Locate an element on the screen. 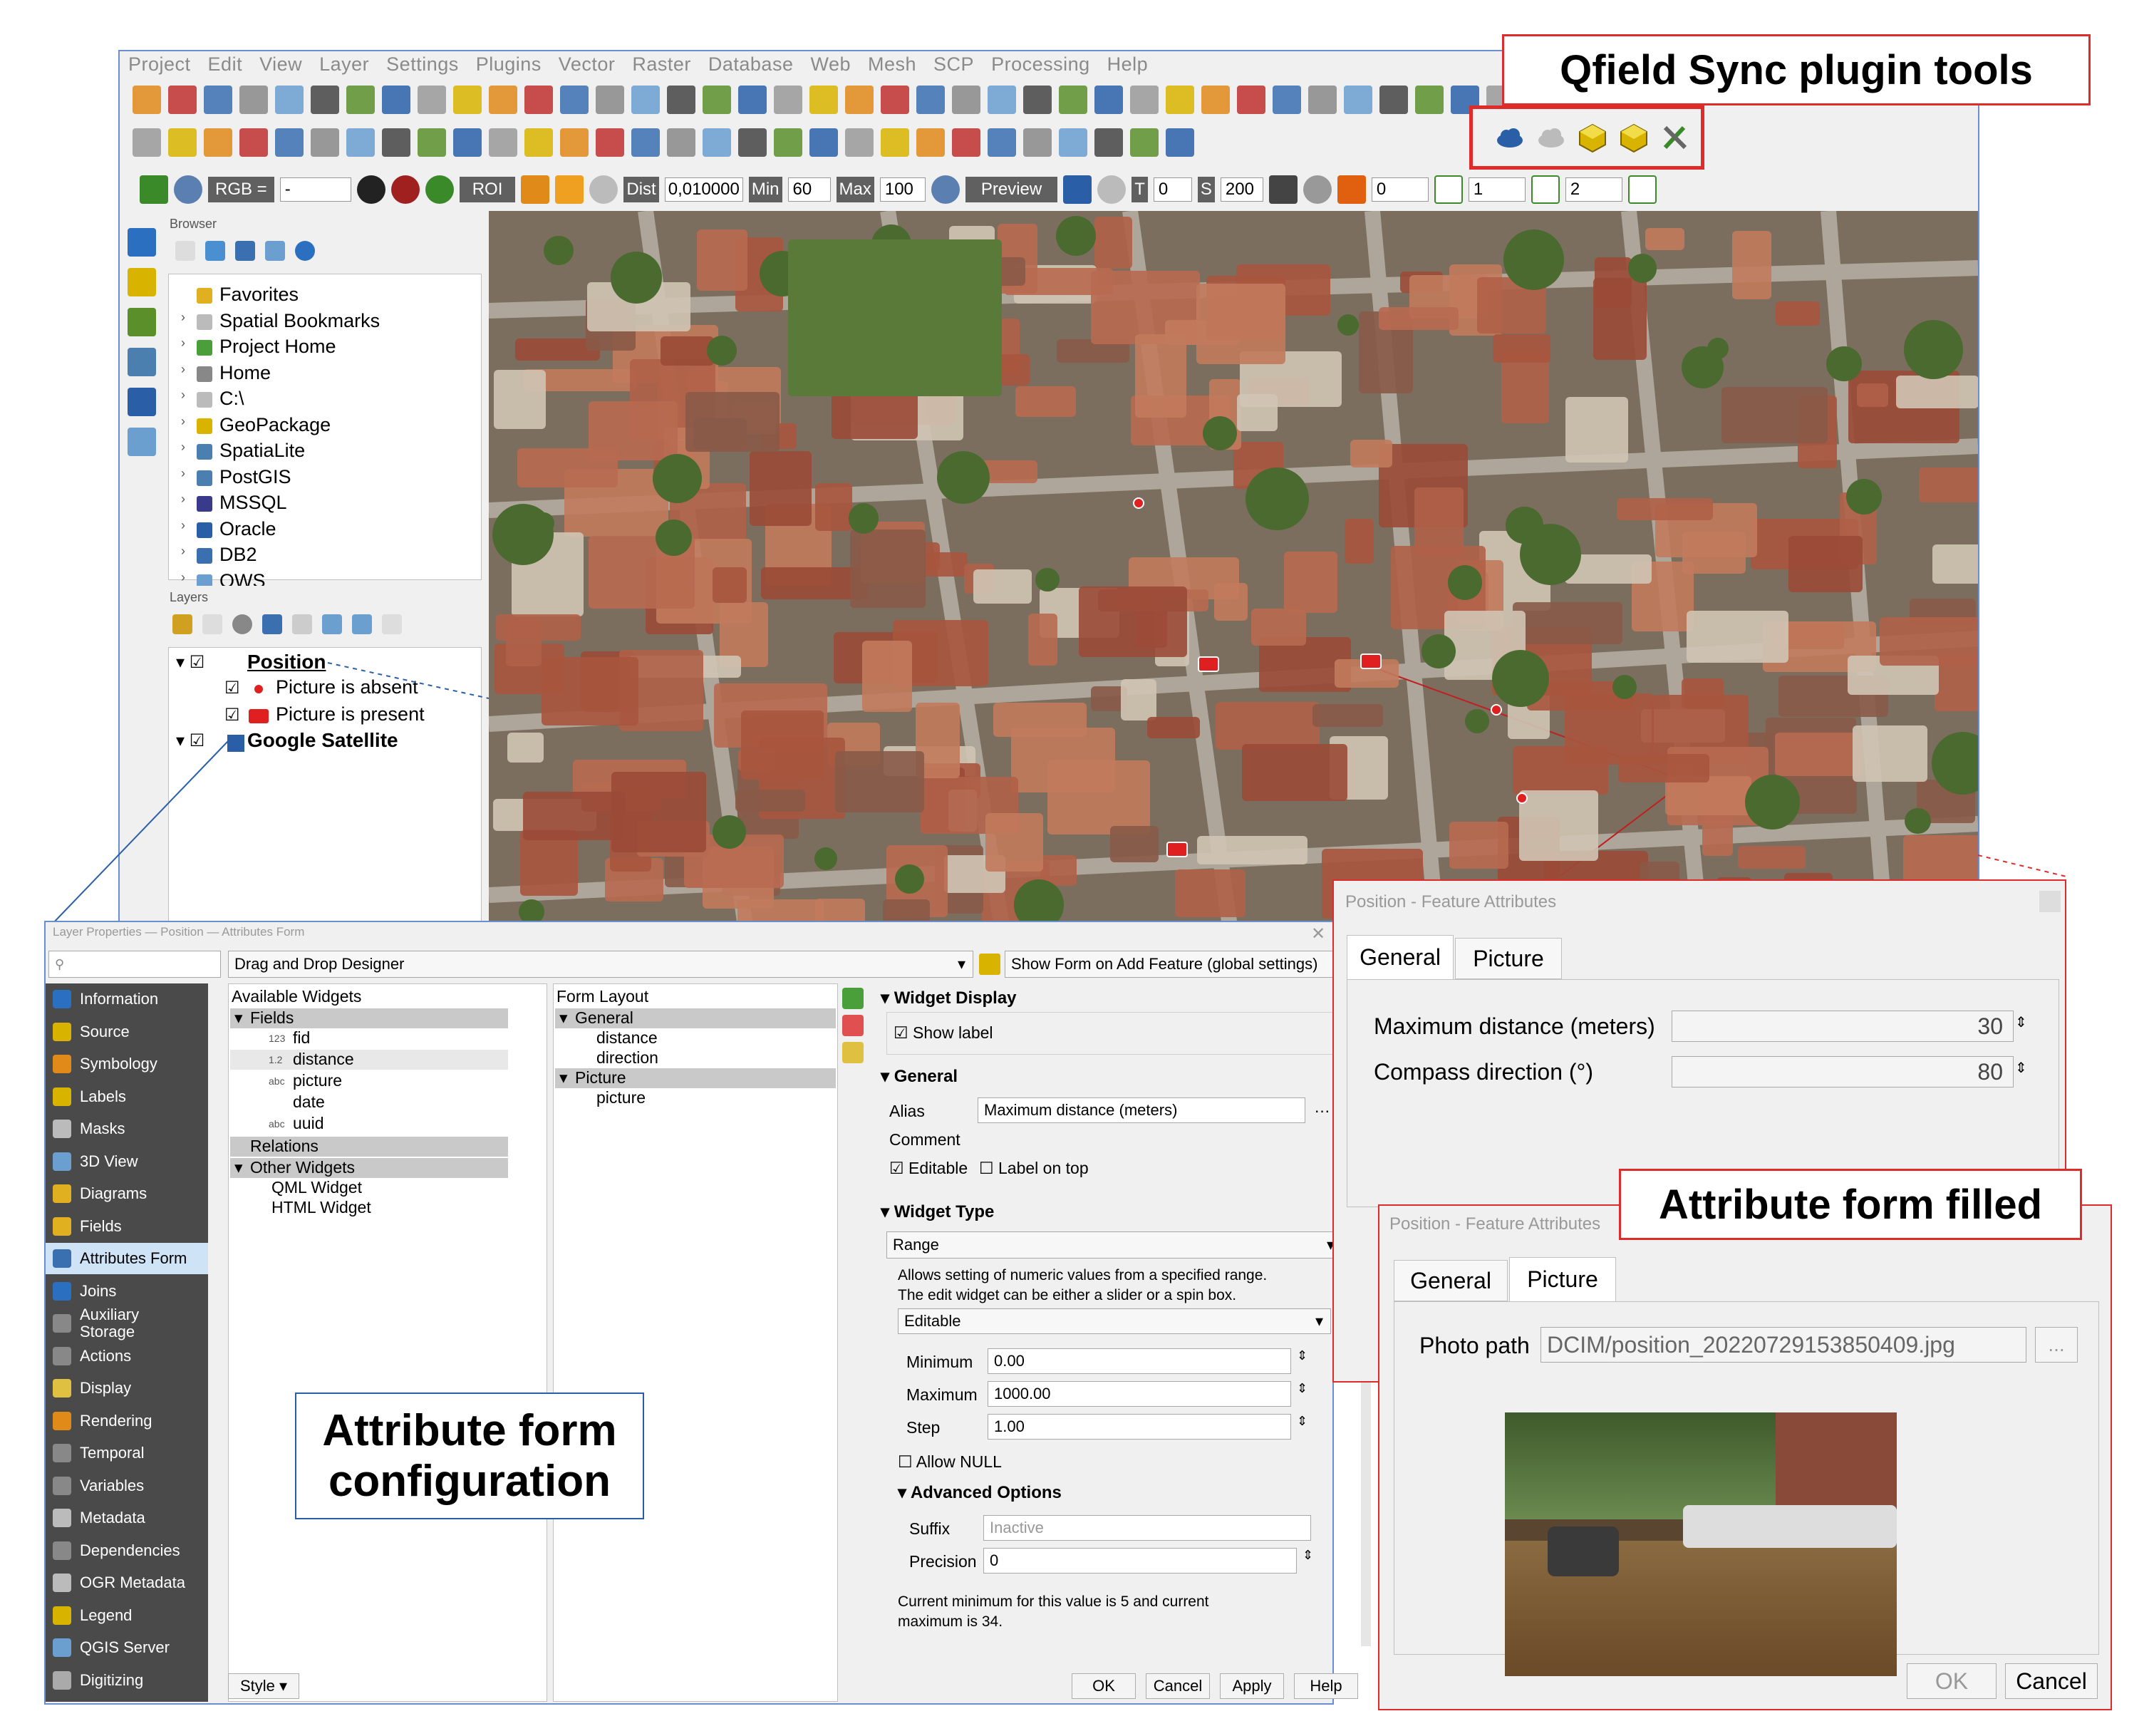  max-distance-spinner: ⇕ is located at coordinates (2021, 1022).